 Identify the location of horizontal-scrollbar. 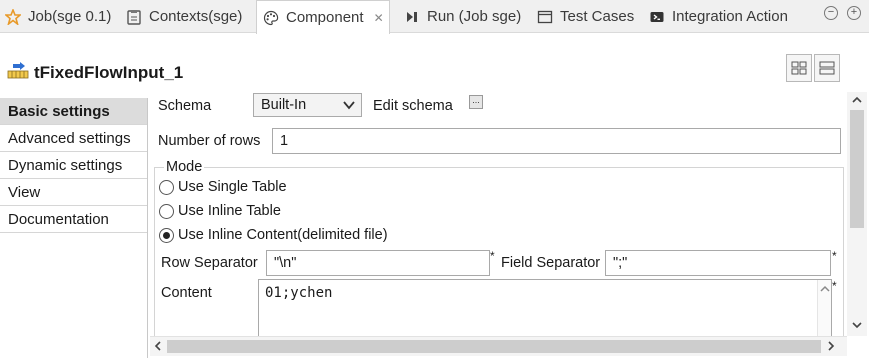
(498, 346).